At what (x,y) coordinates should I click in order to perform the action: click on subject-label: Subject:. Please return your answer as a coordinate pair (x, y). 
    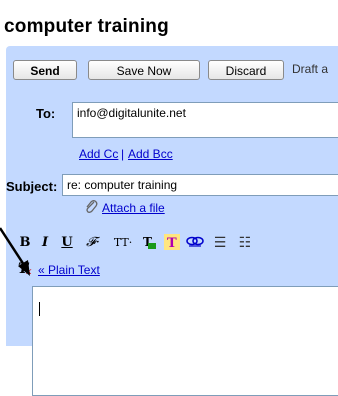
    Looking at the image, I should click on (32, 186).